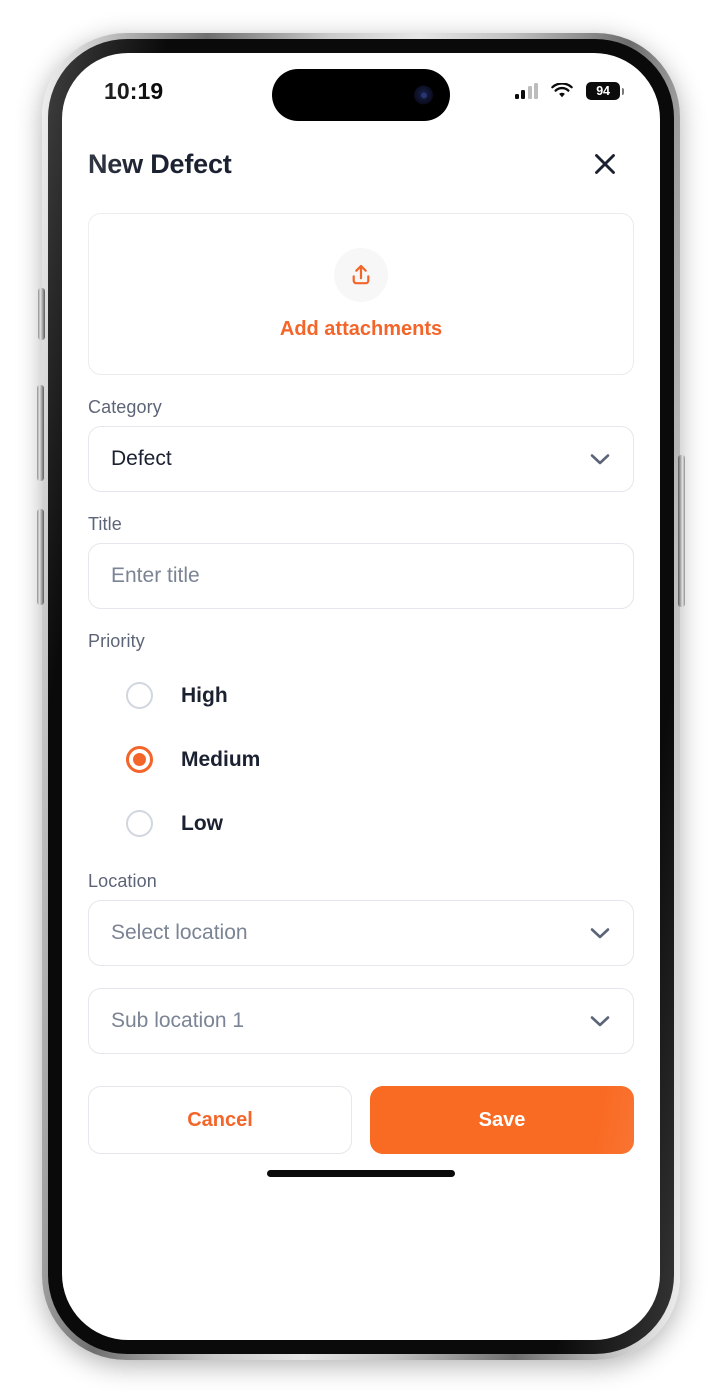 This screenshot has height=1393, width=722. Describe the element at coordinates (562, 90) in the screenshot. I see `wifi-icon` at that location.